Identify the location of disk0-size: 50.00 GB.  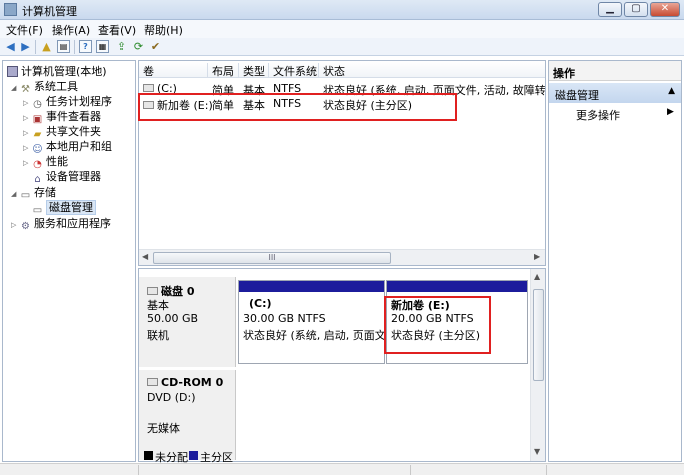
(173, 318).